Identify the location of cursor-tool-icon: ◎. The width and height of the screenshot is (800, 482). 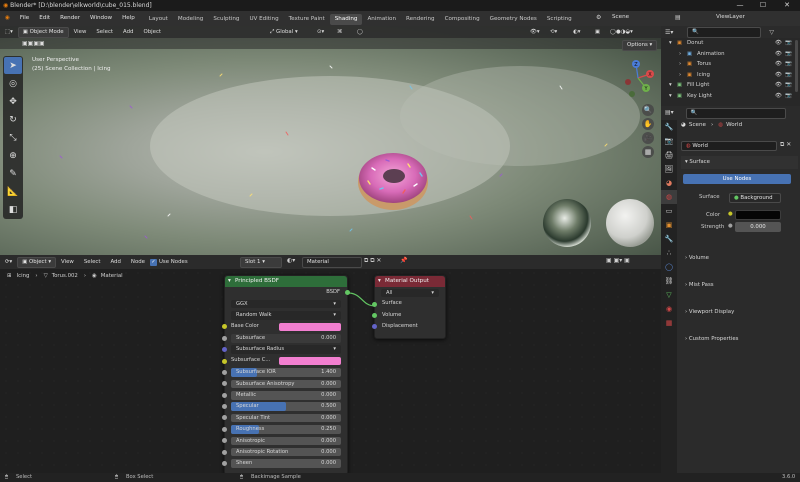
(13, 83).